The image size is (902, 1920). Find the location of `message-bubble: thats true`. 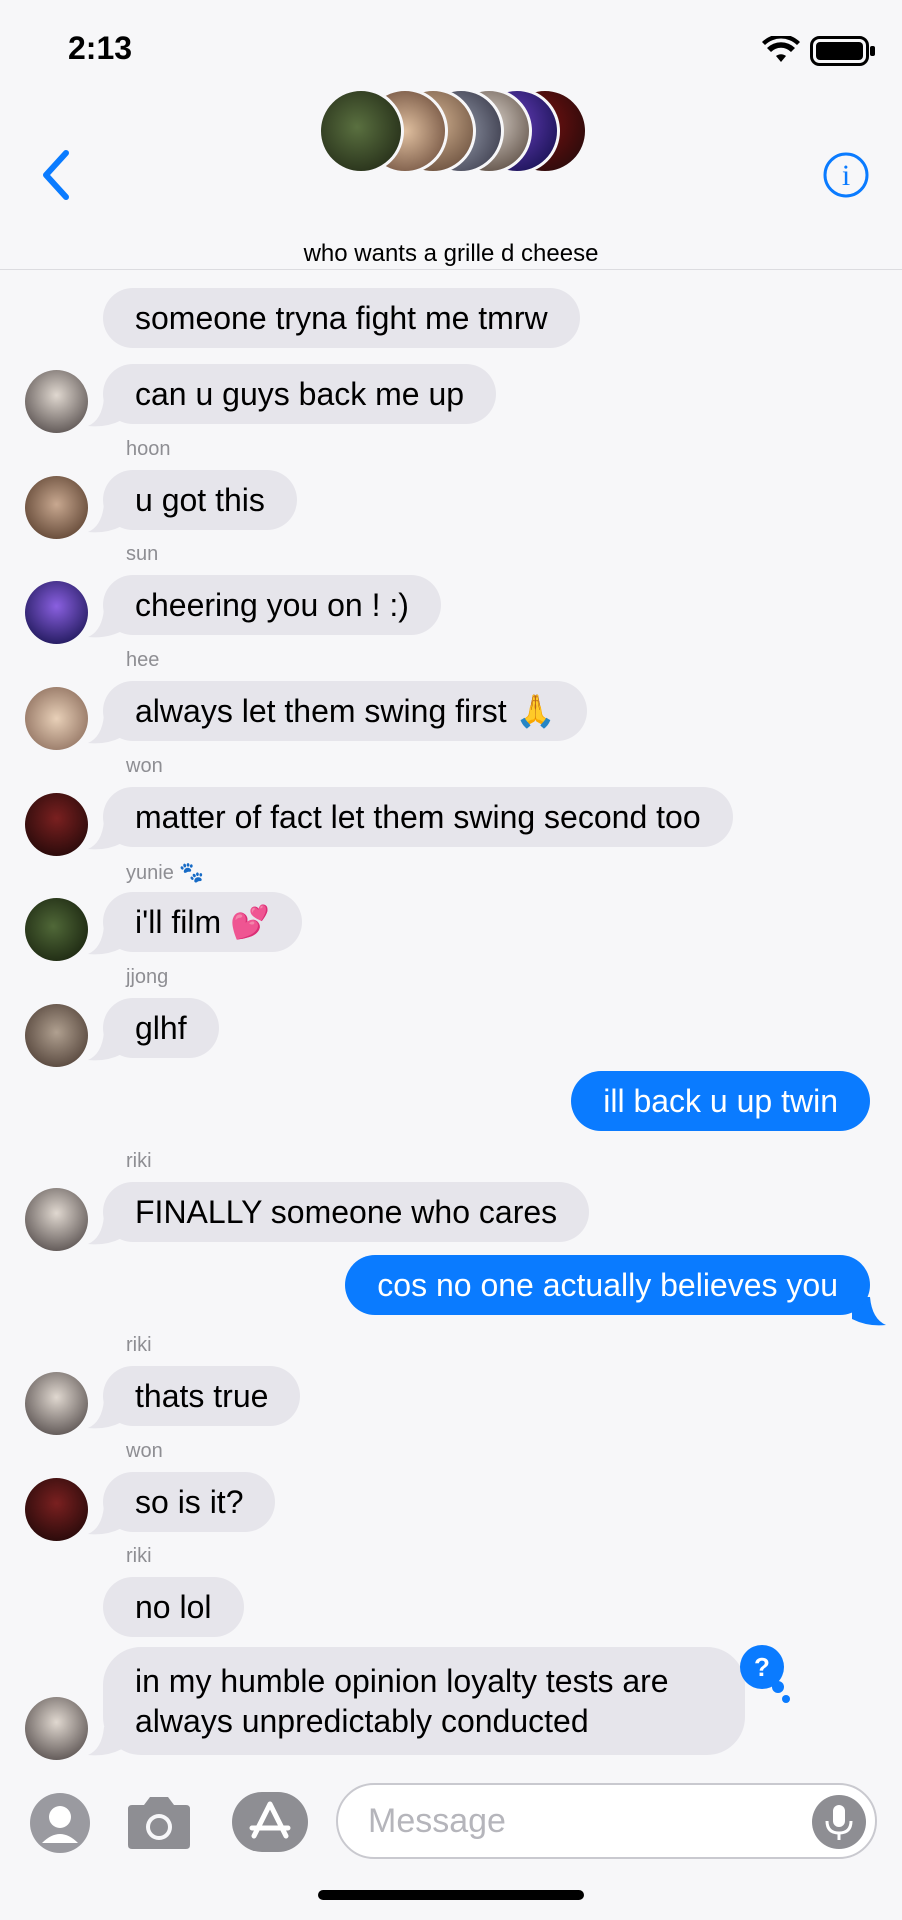

message-bubble: thats true is located at coordinates (202, 1396).